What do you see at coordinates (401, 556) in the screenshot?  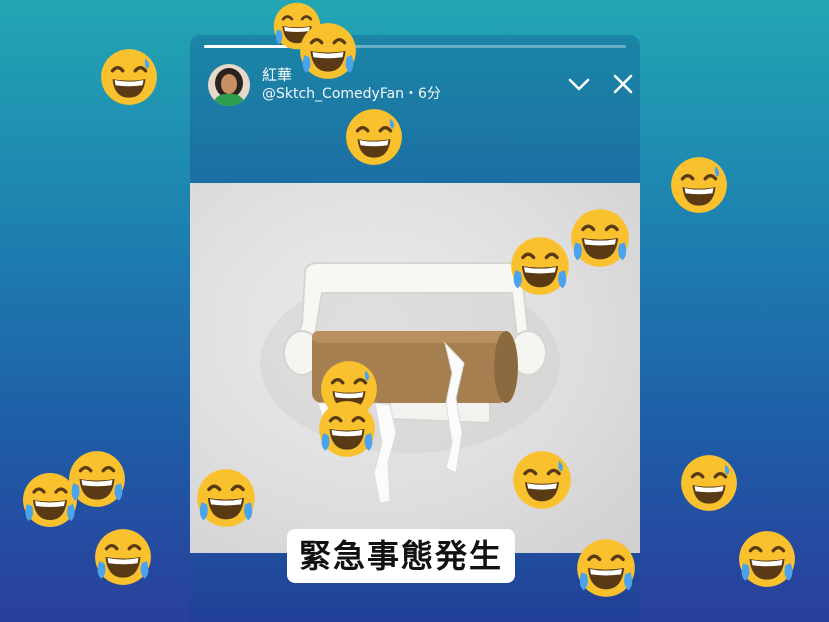 I see `story-caption: 緊急事態発生` at bounding box center [401, 556].